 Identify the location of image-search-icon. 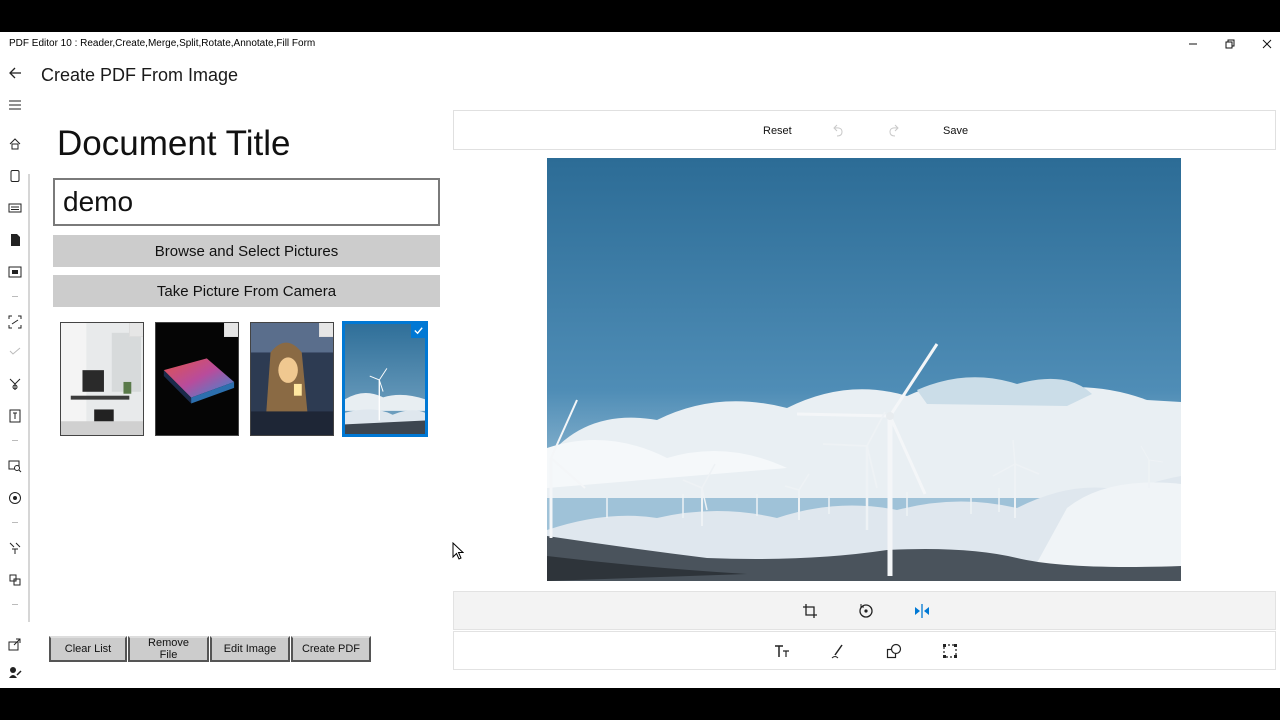
(15, 466).